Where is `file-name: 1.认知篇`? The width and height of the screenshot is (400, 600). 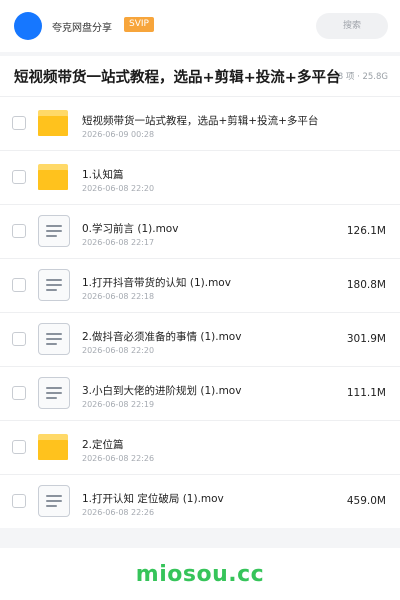
file-name: 1.认知篇 is located at coordinates (103, 175).